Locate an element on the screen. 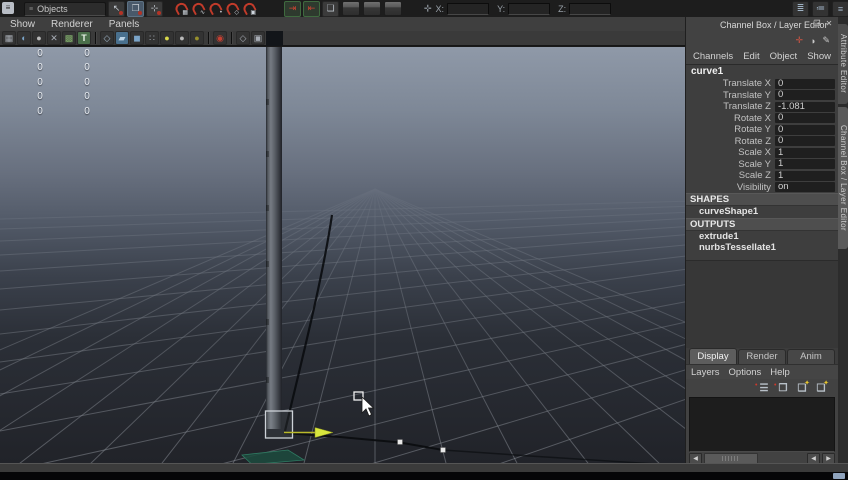 This screenshot has height=480, width=848. channel-label: Translate Y is located at coordinates (730, 95).